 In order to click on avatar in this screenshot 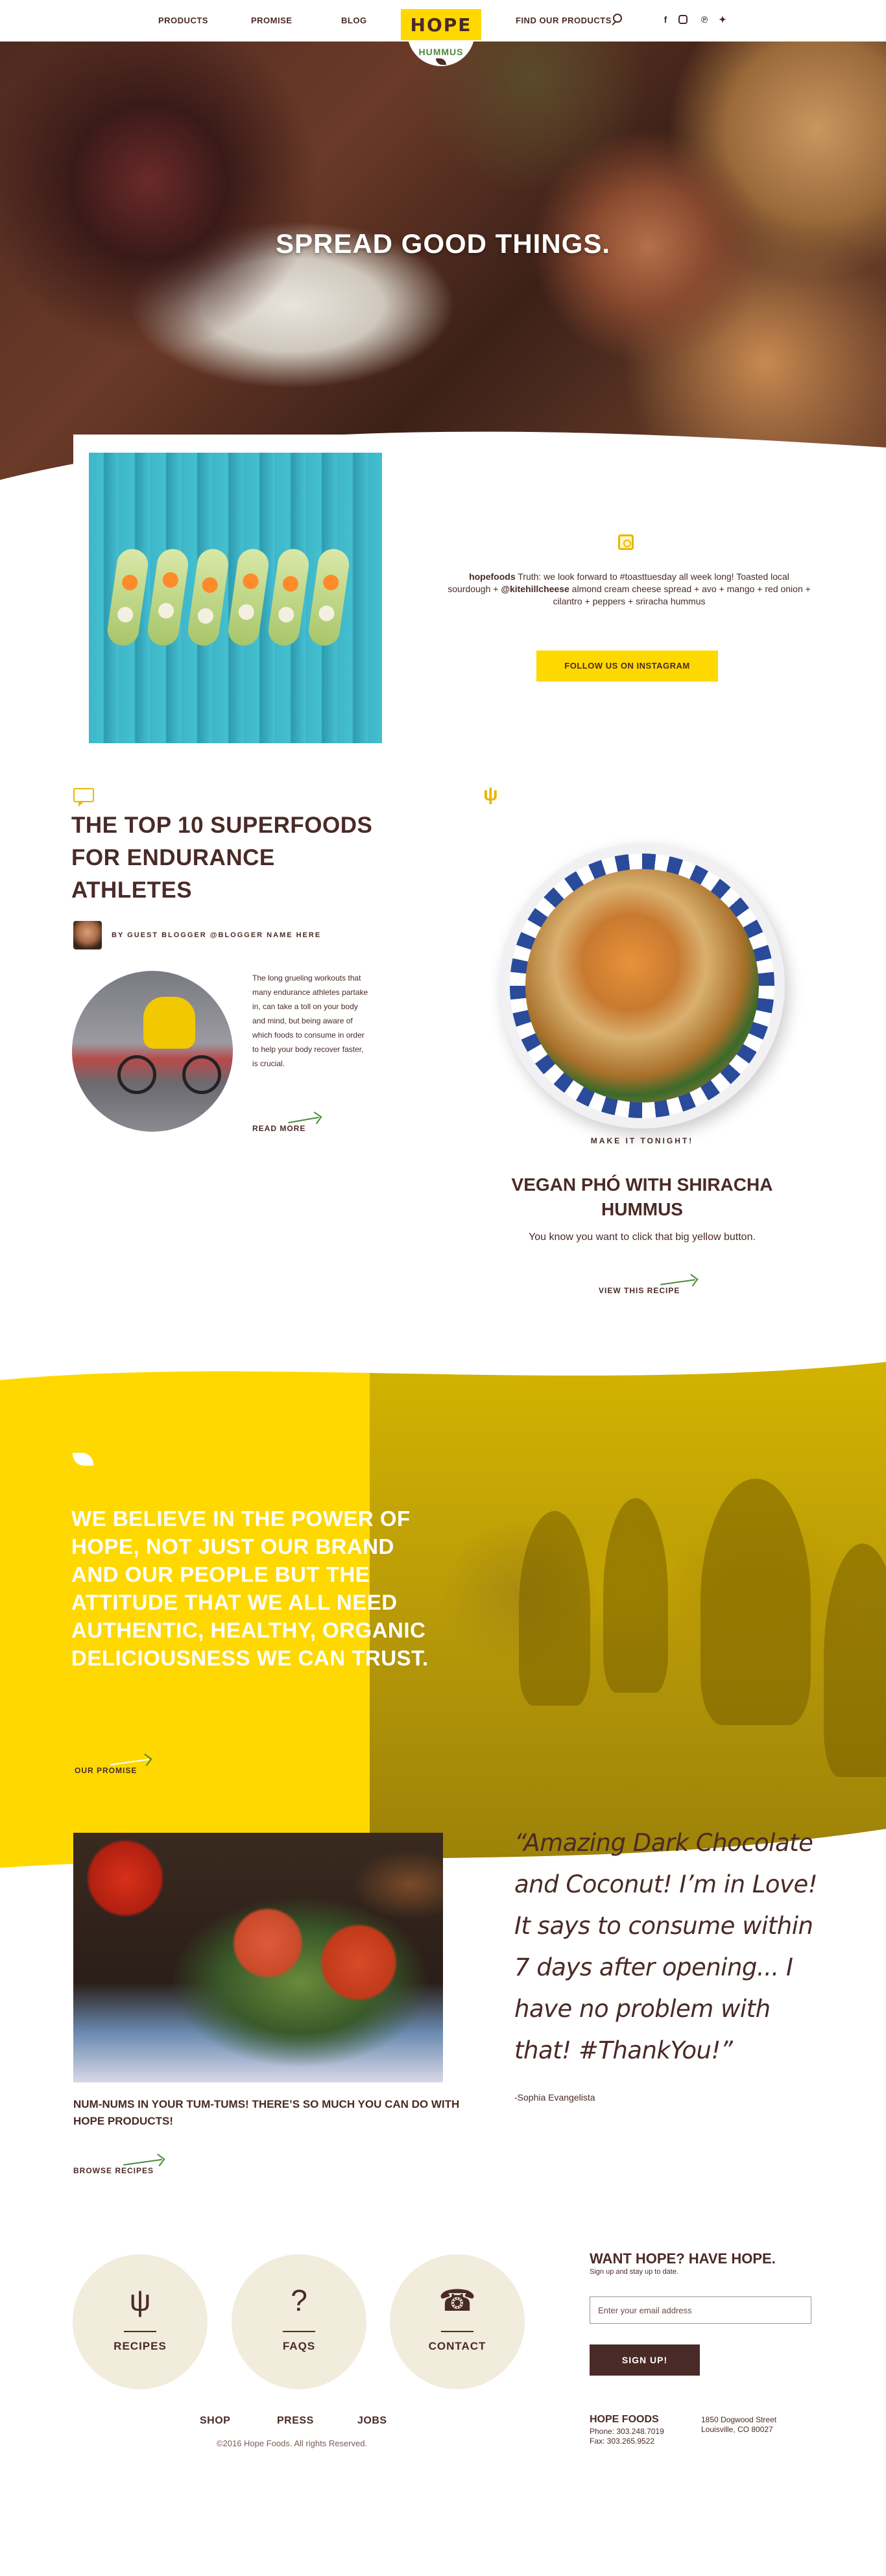, I will do `click(87, 935)`.